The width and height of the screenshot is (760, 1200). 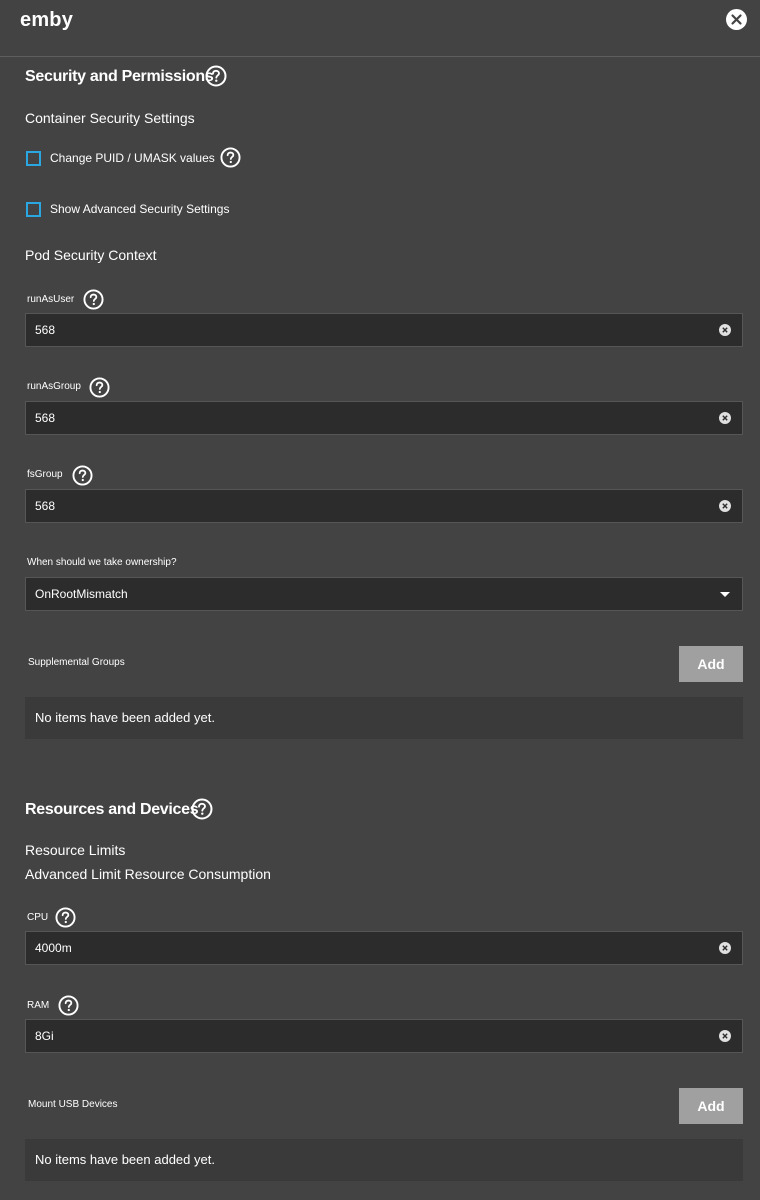 What do you see at coordinates (384, 1160) in the screenshot?
I see `usb-devices-empty-list: No items have been added yet.` at bounding box center [384, 1160].